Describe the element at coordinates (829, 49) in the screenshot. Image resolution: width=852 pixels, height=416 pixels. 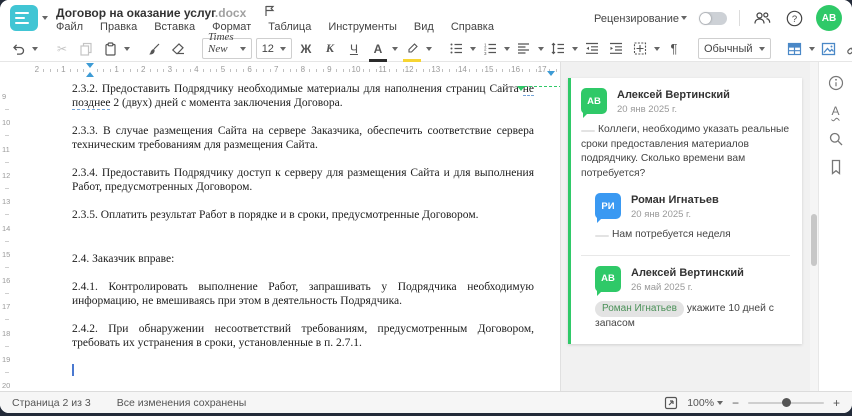
I see `image-icon` at that location.